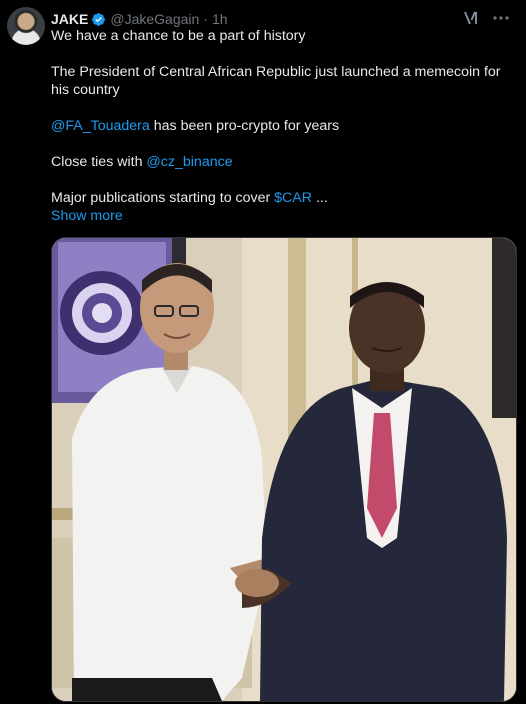 This screenshot has height=704, width=526. What do you see at coordinates (471, 18) in the screenshot?
I see `grok-icon` at bounding box center [471, 18].